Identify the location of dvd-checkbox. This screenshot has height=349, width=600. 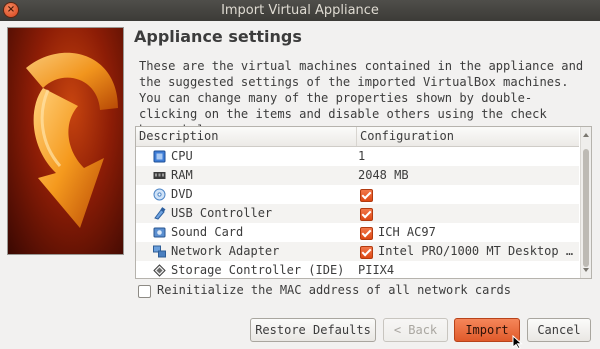
(366, 195).